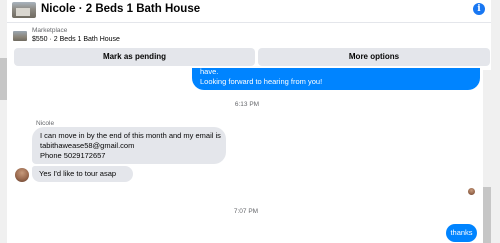  Describe the element at coordinates (50, 30) in the screenshot. I see `listing-source-label: Marketplace` at that location.